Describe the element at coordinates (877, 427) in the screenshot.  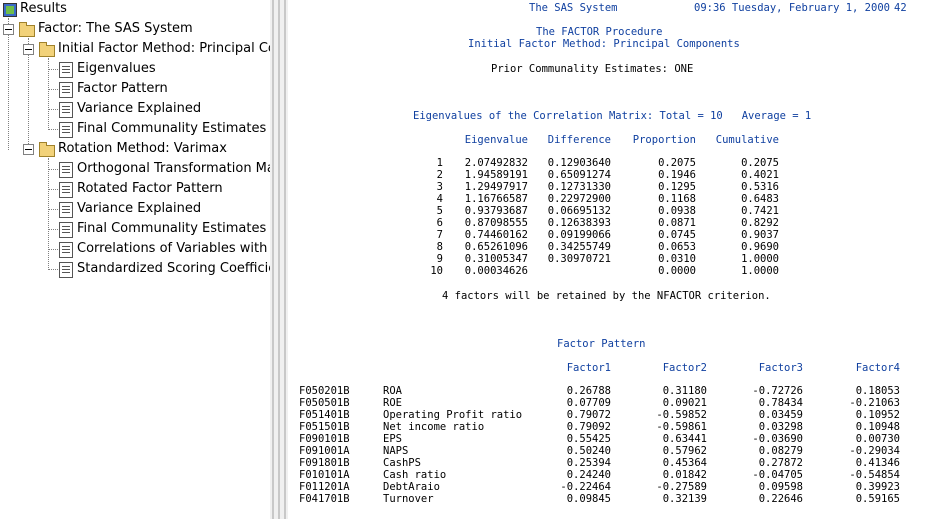
I see `factor-loading-cell: 0.10948` at that location.